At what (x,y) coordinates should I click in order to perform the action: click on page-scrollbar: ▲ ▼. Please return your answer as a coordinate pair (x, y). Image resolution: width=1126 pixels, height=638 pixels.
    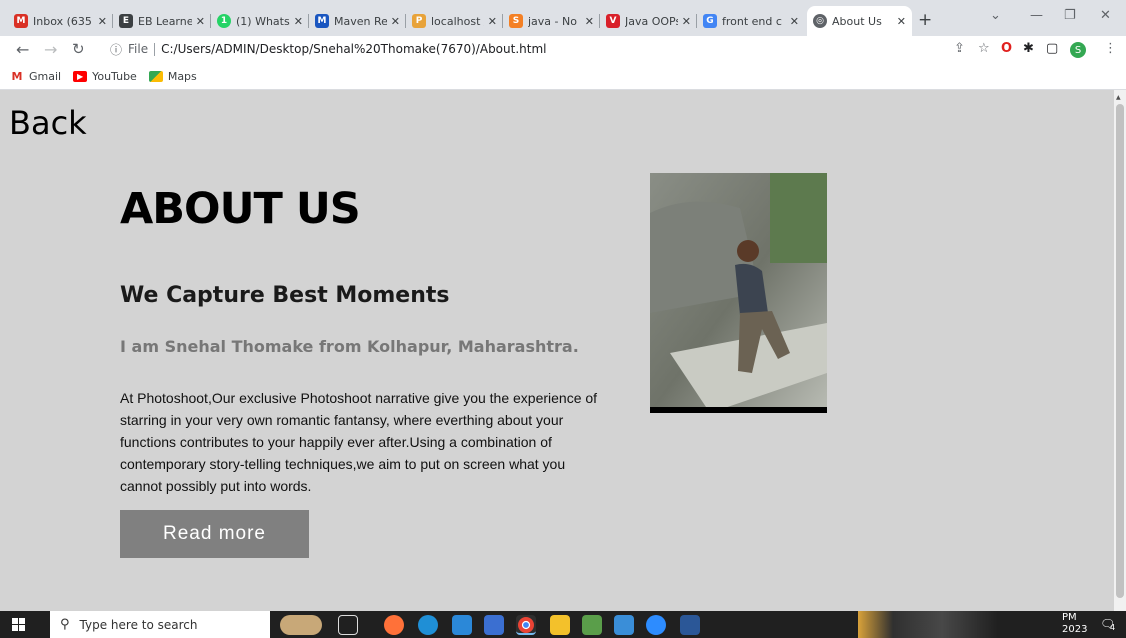
    Looking at the image, I should click on (1120, 360).